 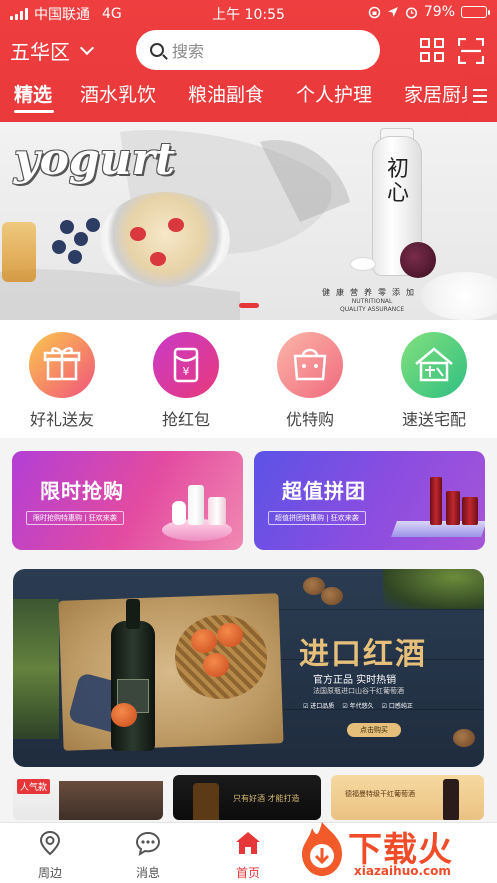 I want to click on red-envelope-icon: ¥, so click(x=186, y=365).